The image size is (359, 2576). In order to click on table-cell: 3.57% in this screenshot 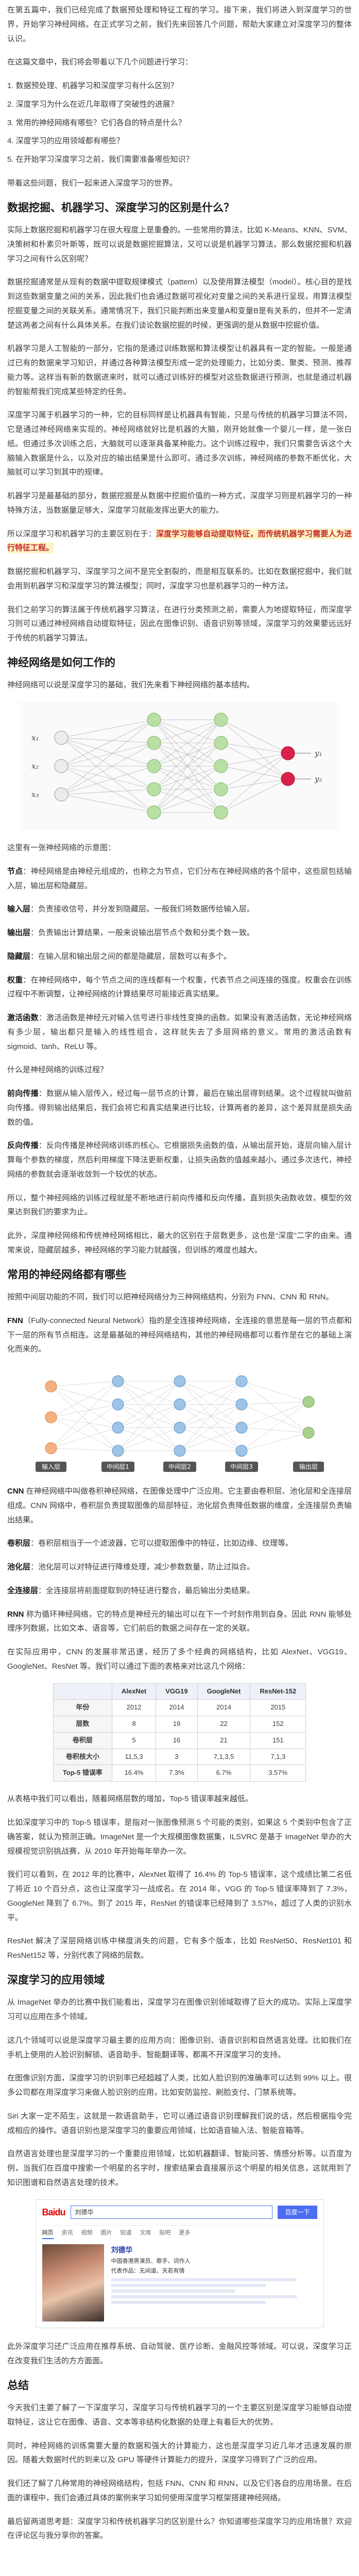, I will do `click(278, 1773)`.